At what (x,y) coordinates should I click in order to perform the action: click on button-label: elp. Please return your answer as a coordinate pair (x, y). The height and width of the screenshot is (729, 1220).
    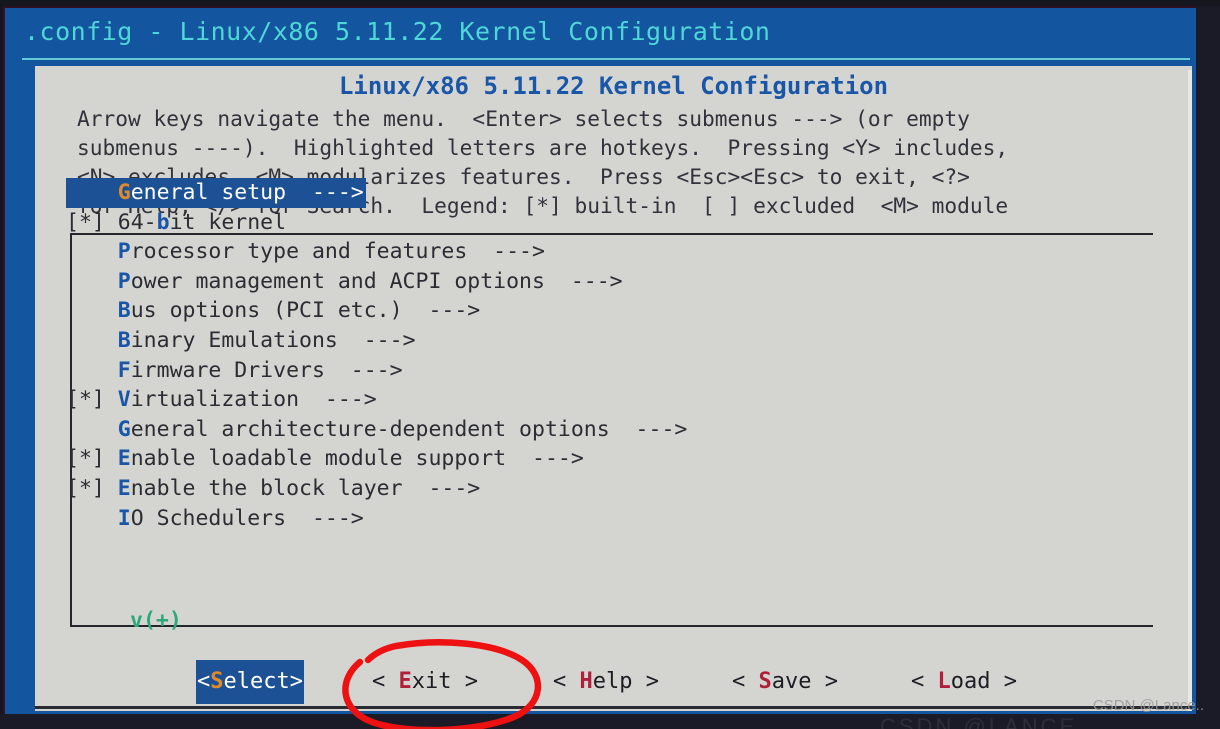
    Looking at the image, I should click on (612, 681).